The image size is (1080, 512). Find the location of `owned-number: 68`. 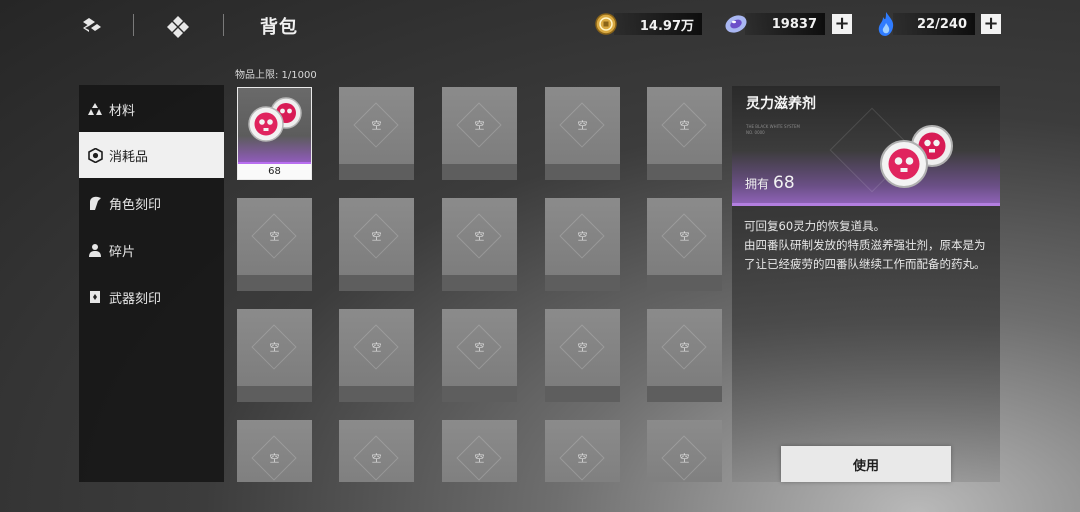

owned-number: 68 is located at coordinates (784, 183).